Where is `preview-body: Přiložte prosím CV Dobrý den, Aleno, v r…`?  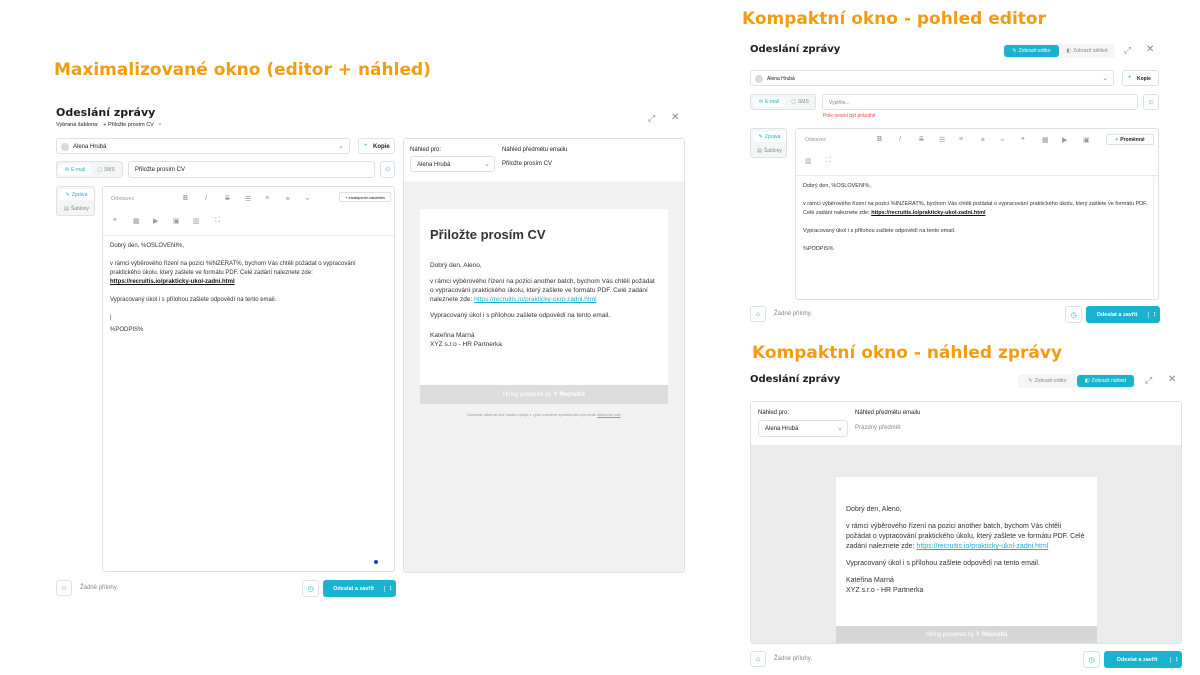
preview-body: Přiložte prosím CV Dobrý den, Aleno, v r… is located at coordinates (544, 377).